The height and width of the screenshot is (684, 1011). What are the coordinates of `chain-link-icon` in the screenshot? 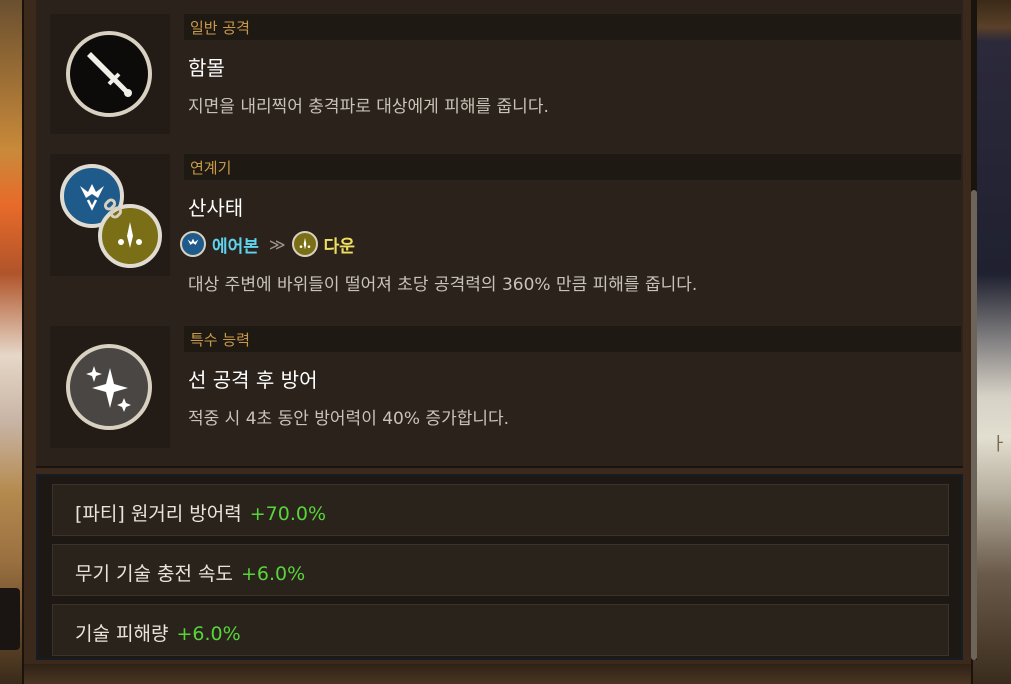 It's located at (113, 209).